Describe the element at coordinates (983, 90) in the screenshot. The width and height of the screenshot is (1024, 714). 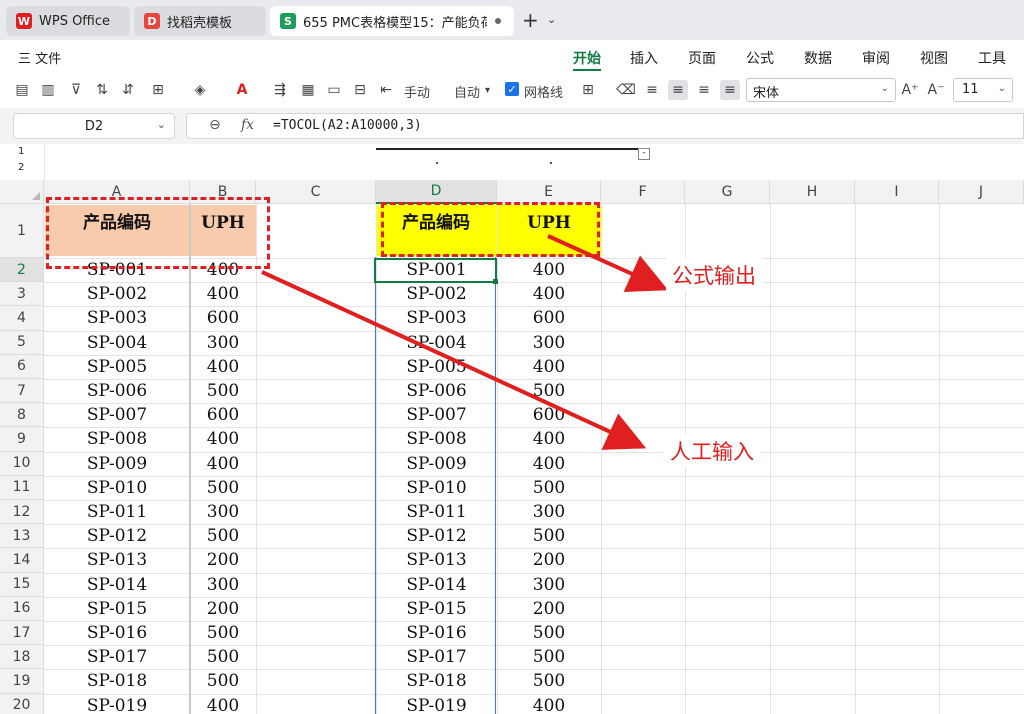
I see `font-size-select: 11 ⌄` at that location.